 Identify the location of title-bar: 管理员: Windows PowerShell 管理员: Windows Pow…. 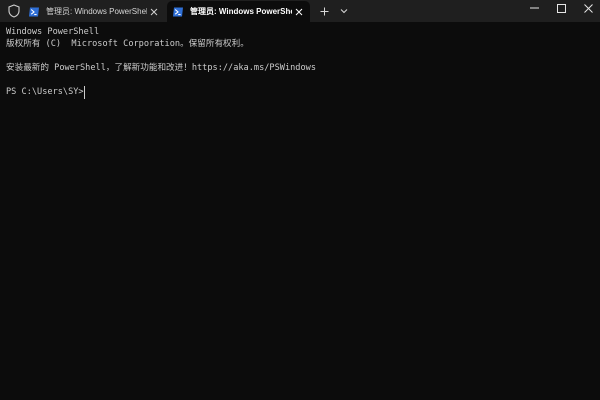
(300, 11).